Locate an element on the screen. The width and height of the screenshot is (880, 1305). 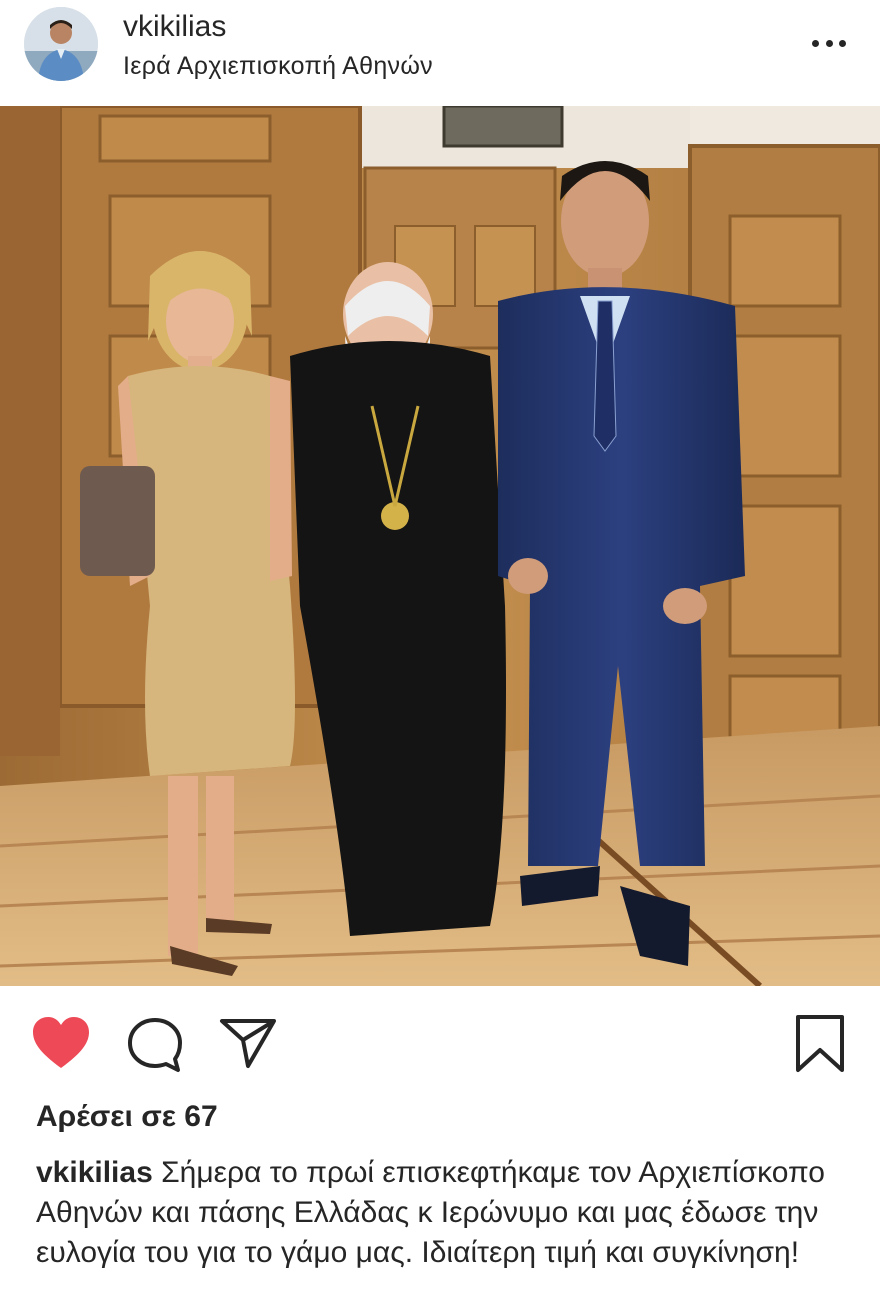
comment-icon is located at coordinates (155, 1045).